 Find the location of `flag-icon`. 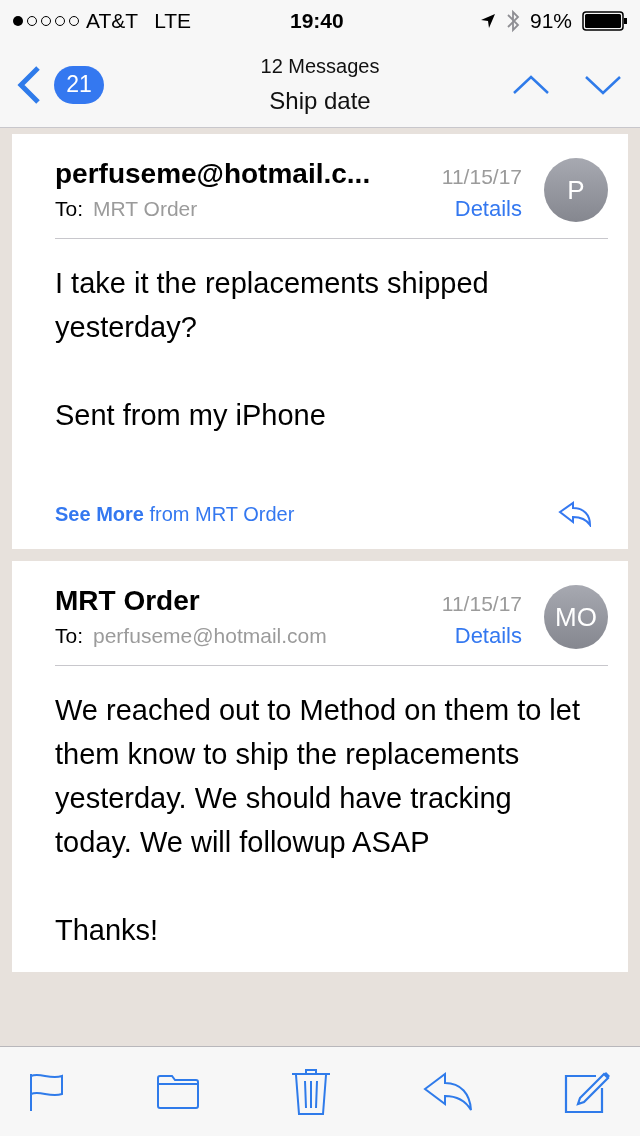

flag-icon is located at coordinates (46, 1091).